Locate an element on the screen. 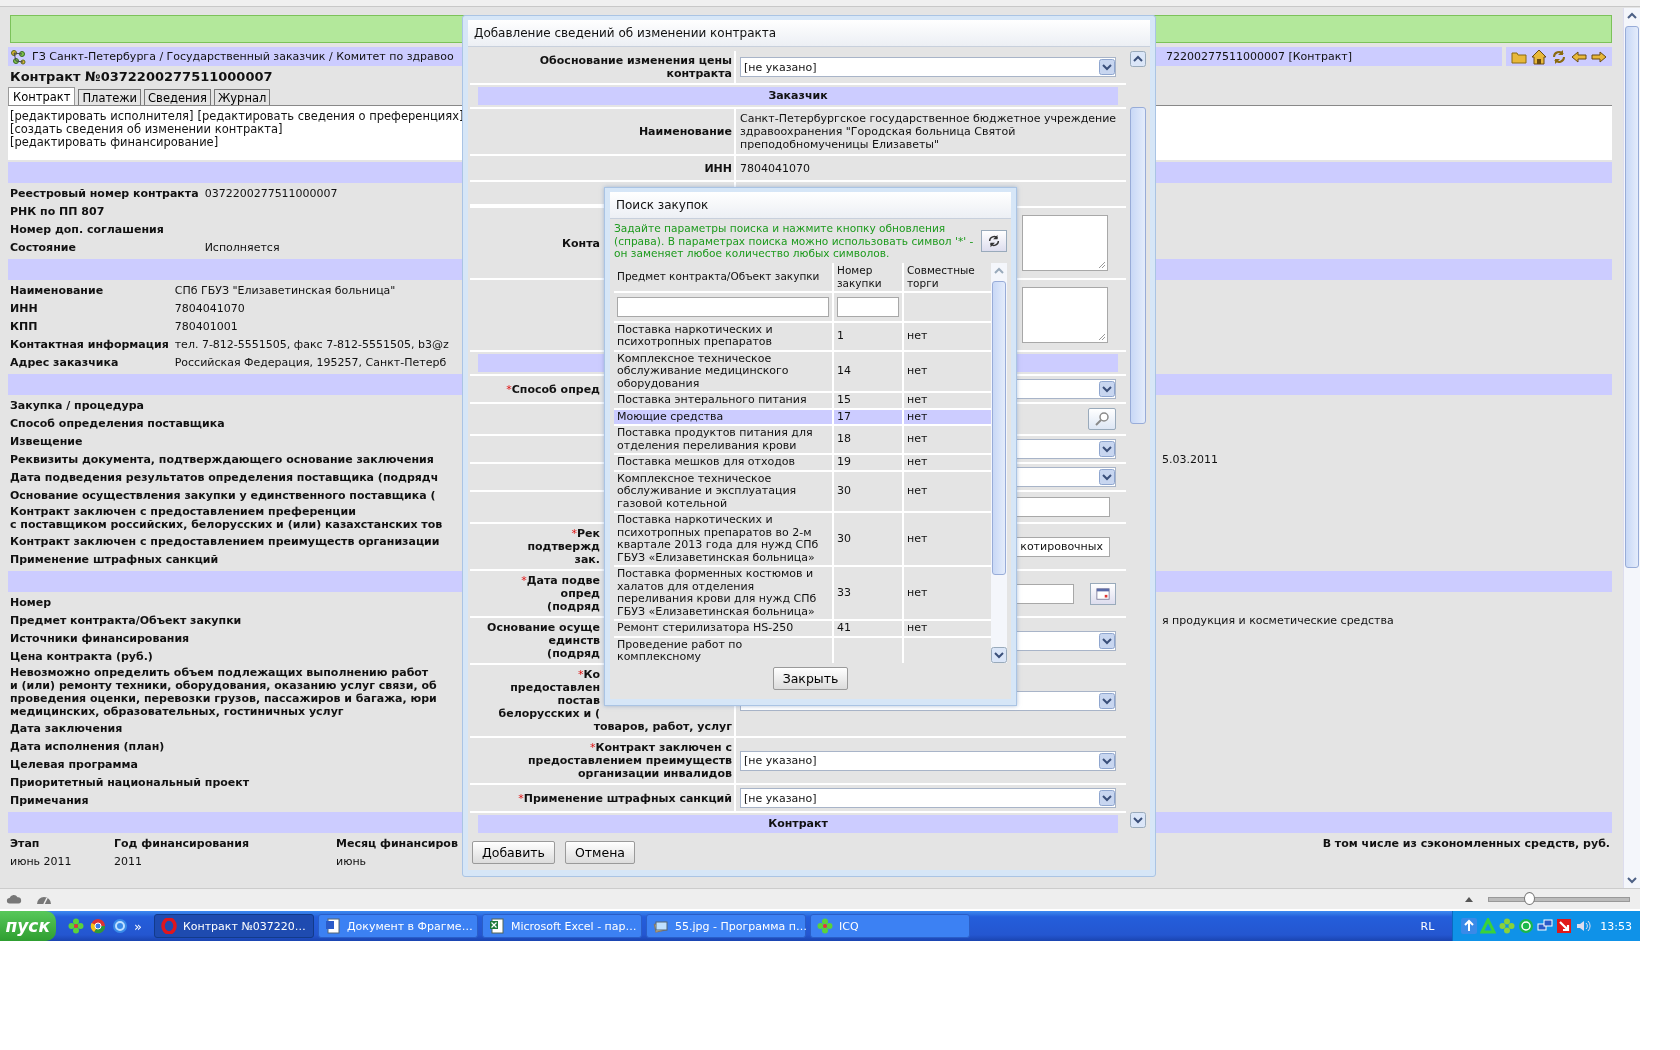 The height and width of the screenshot is (1050, 1680). dialog-title: Добавление сведений об изменении контракта is located at coordinates (809, 33).